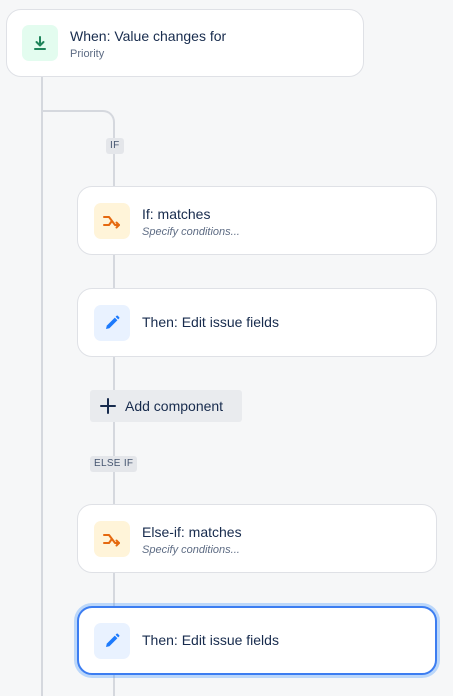 The image size is (453, 696). I want to click on else-if-action-card: Then: Edit issue fields, so click(257, 640).